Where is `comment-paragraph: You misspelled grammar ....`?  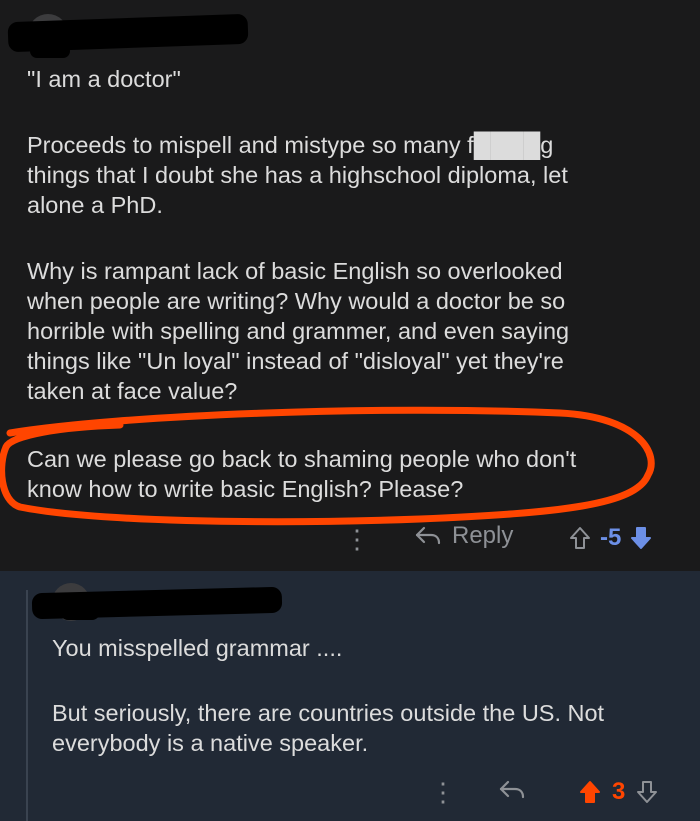
comment-paragraph: You misspelled grammar .... is located at coordinates (197, 648).